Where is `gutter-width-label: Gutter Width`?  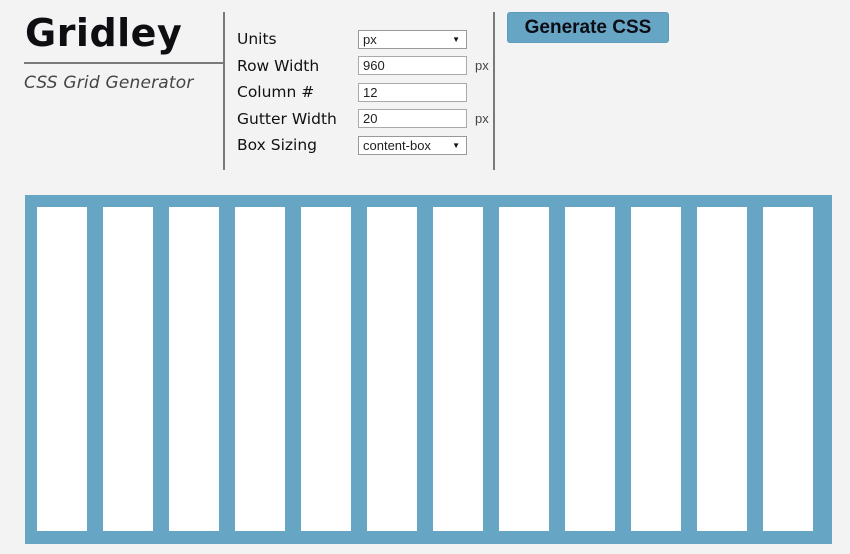 gutter-width-label: Gutter Width is located at coordinates (287, 118).